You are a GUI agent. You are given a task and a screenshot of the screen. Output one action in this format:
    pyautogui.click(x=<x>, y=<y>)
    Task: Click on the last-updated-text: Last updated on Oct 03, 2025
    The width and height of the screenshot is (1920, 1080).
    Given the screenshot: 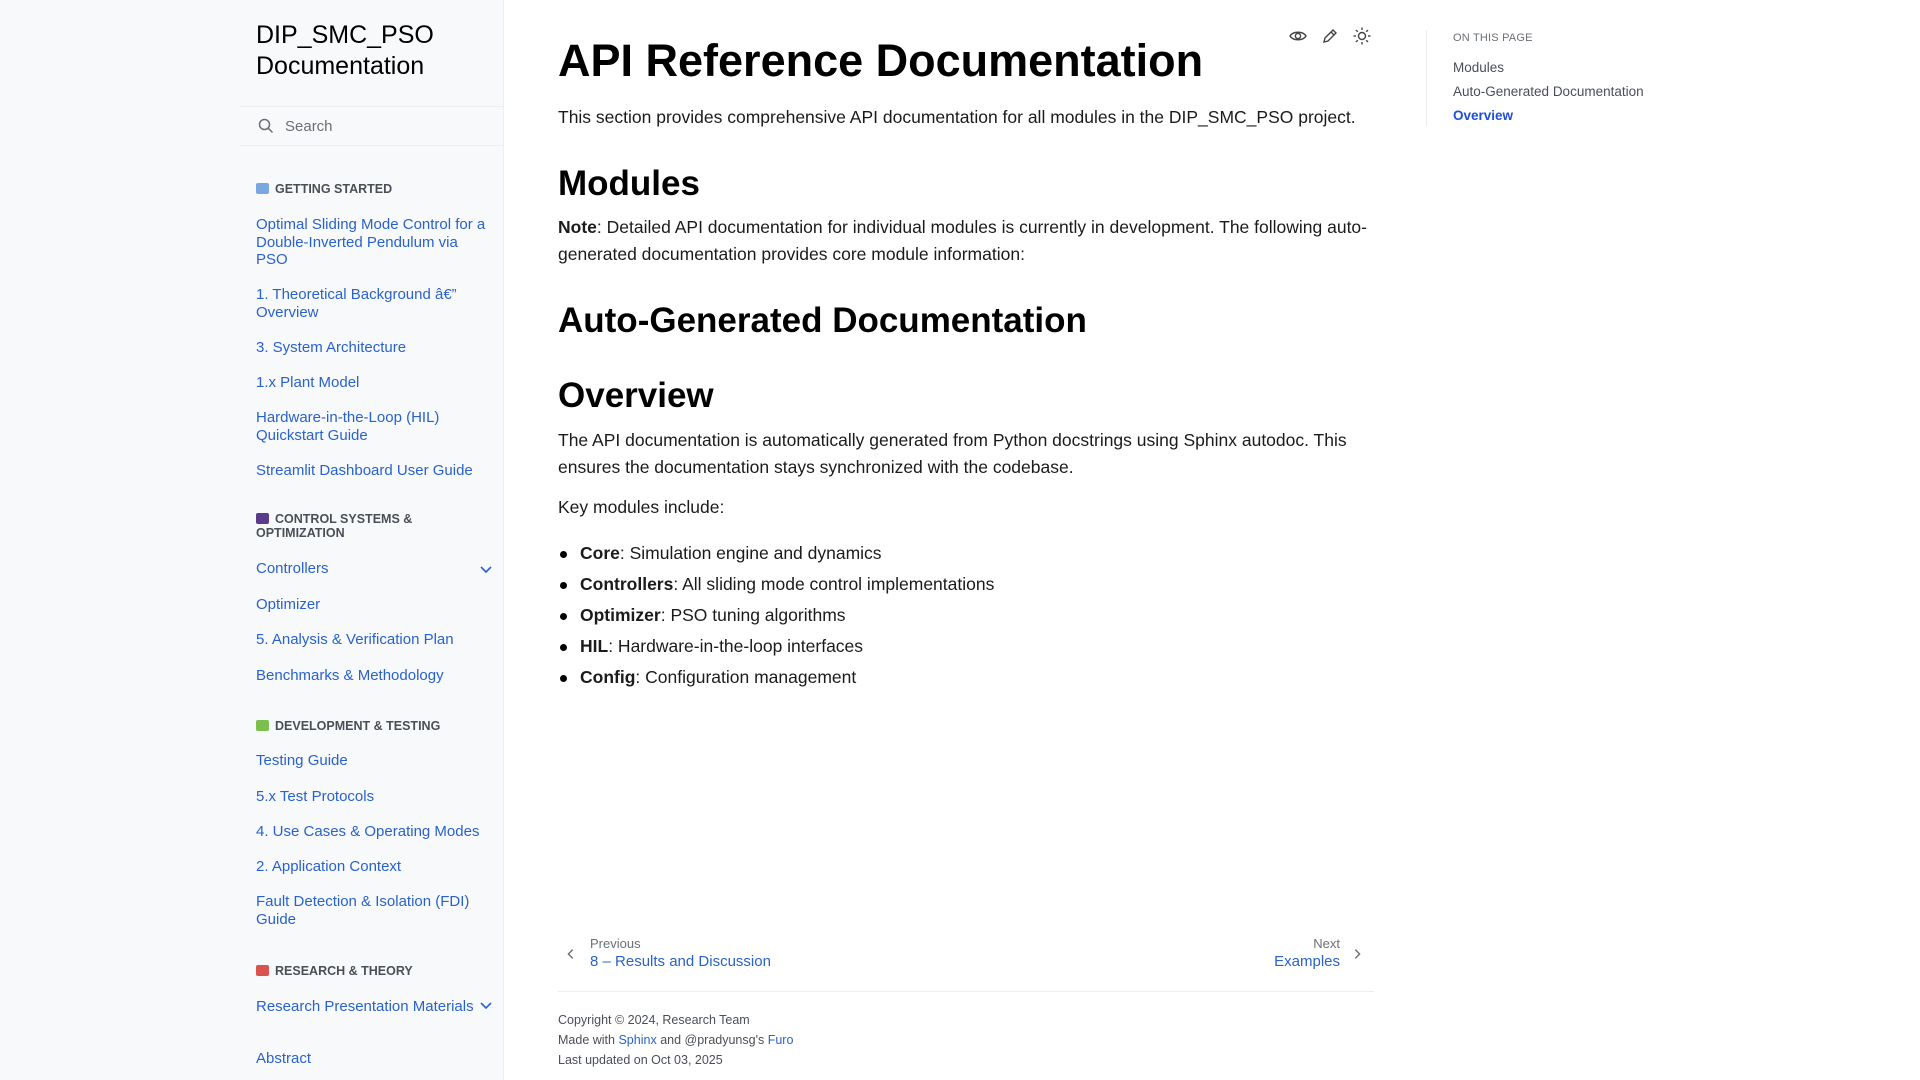 What is the action you would take?
    pyautogui.click(x=640, y=1060)
    